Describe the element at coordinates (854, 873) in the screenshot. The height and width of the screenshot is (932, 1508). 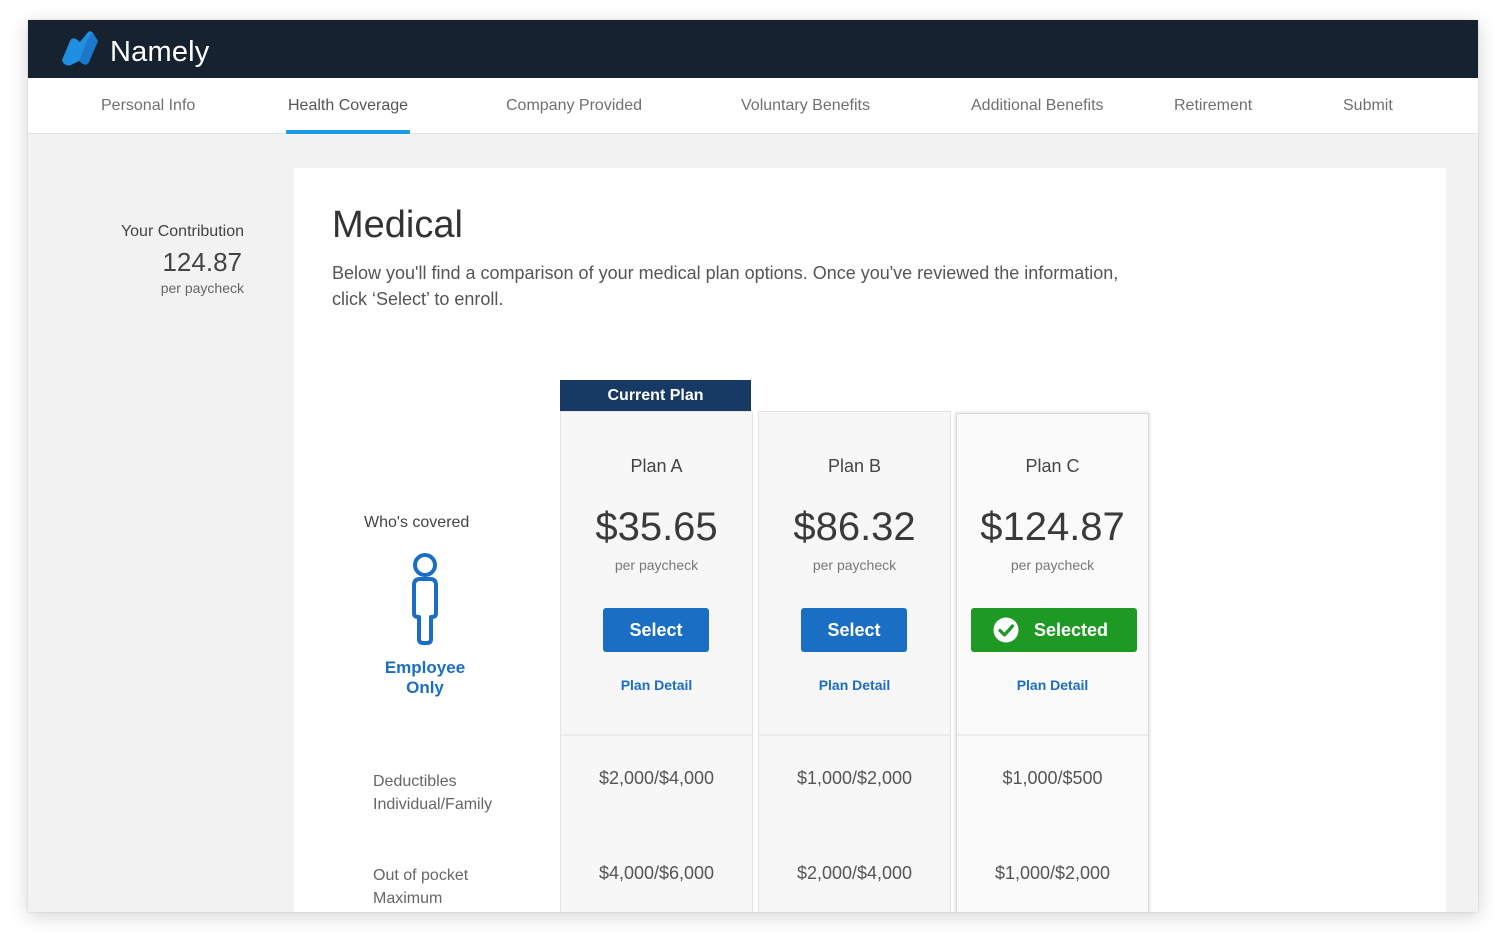
I see `plan-b-out-of-pocket: $2,000/$4,000` at that location.